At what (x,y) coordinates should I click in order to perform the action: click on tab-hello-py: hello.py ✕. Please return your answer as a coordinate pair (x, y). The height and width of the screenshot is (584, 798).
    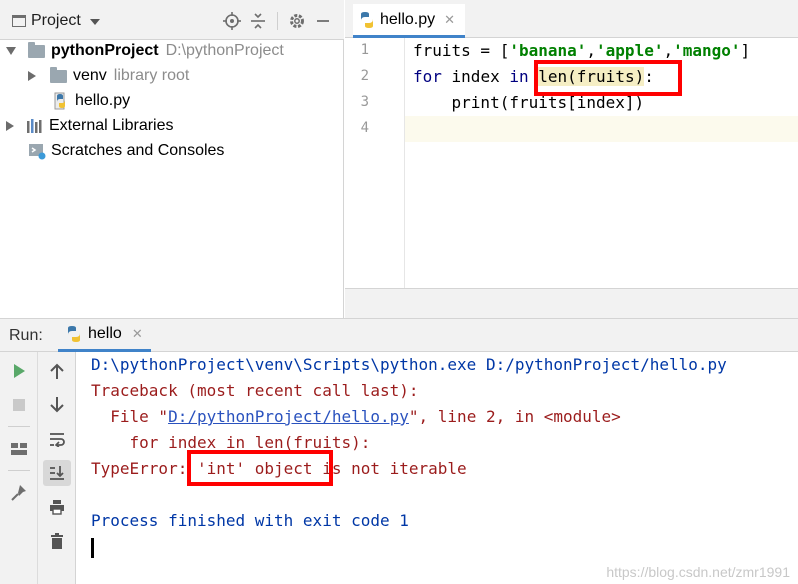
    Looking at the image, I should click on (409, 21).